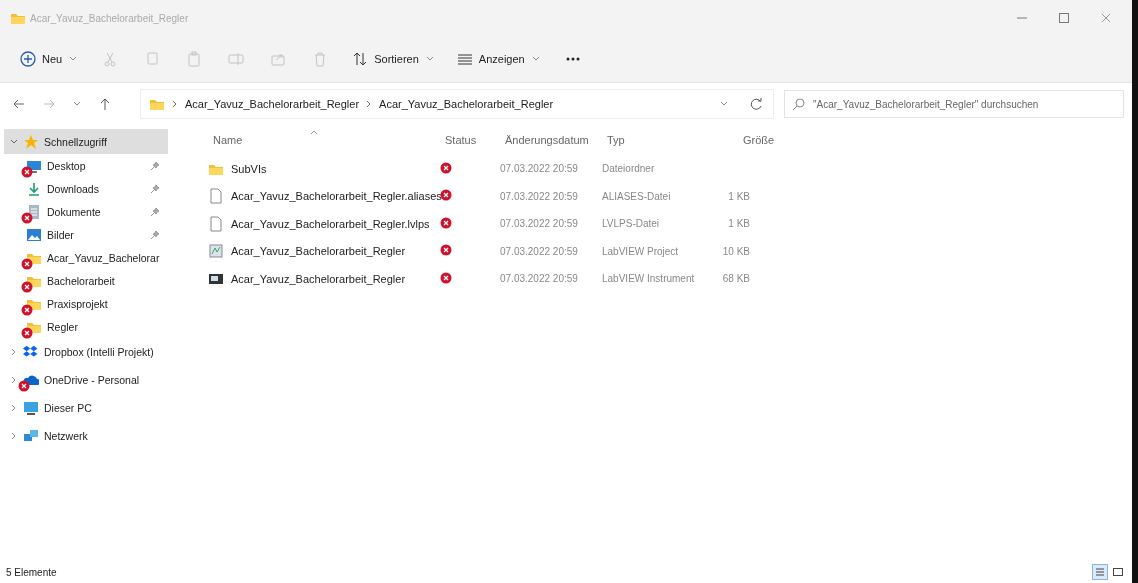  Describe the element at coordinates (330, 223) in the screenshot. I see `file-name: Acar_Yavuz_Bachelorarbeit_Regler.lvlps` at that location.